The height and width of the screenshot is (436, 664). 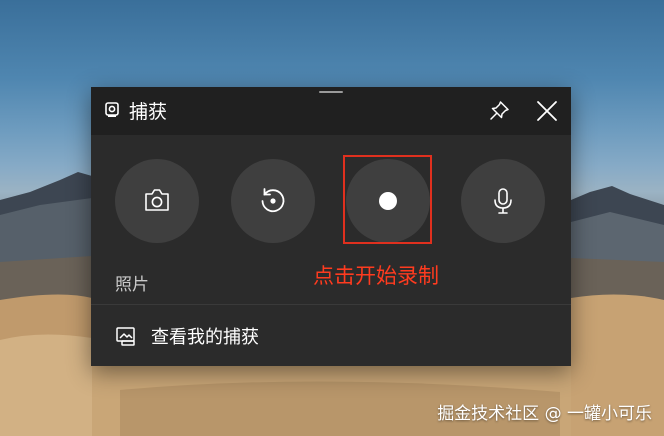 I want to click on drag-handle, so click(x=331, y=92).